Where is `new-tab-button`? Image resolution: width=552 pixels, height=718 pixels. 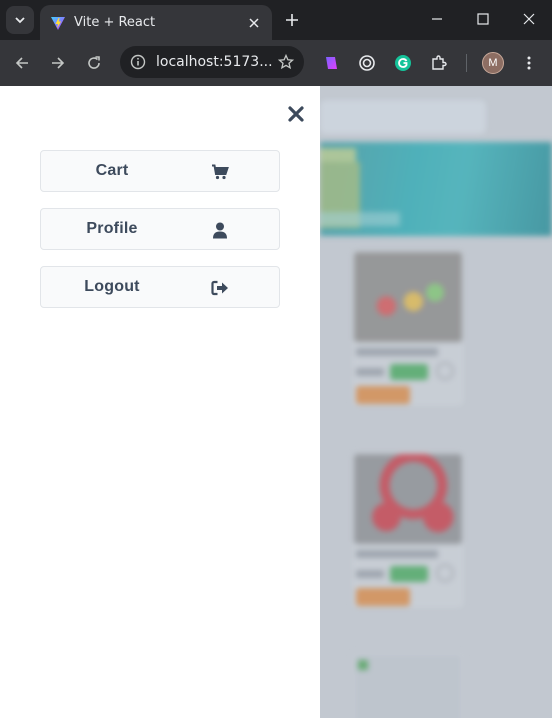 new-tab-button is located at coordinates (292, 20).